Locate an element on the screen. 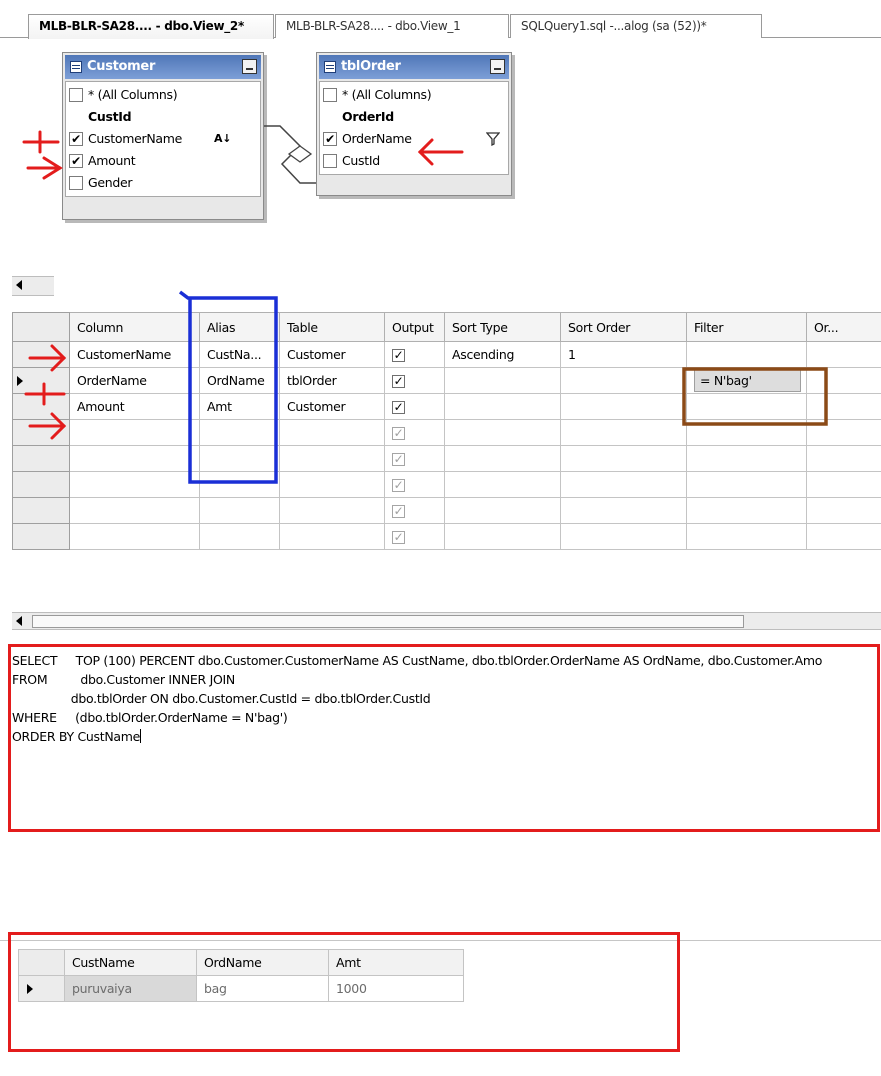  tab-view-1: MLB-BLR-SA28.... - dbo.View_1 is located at coordinates (392, 26).